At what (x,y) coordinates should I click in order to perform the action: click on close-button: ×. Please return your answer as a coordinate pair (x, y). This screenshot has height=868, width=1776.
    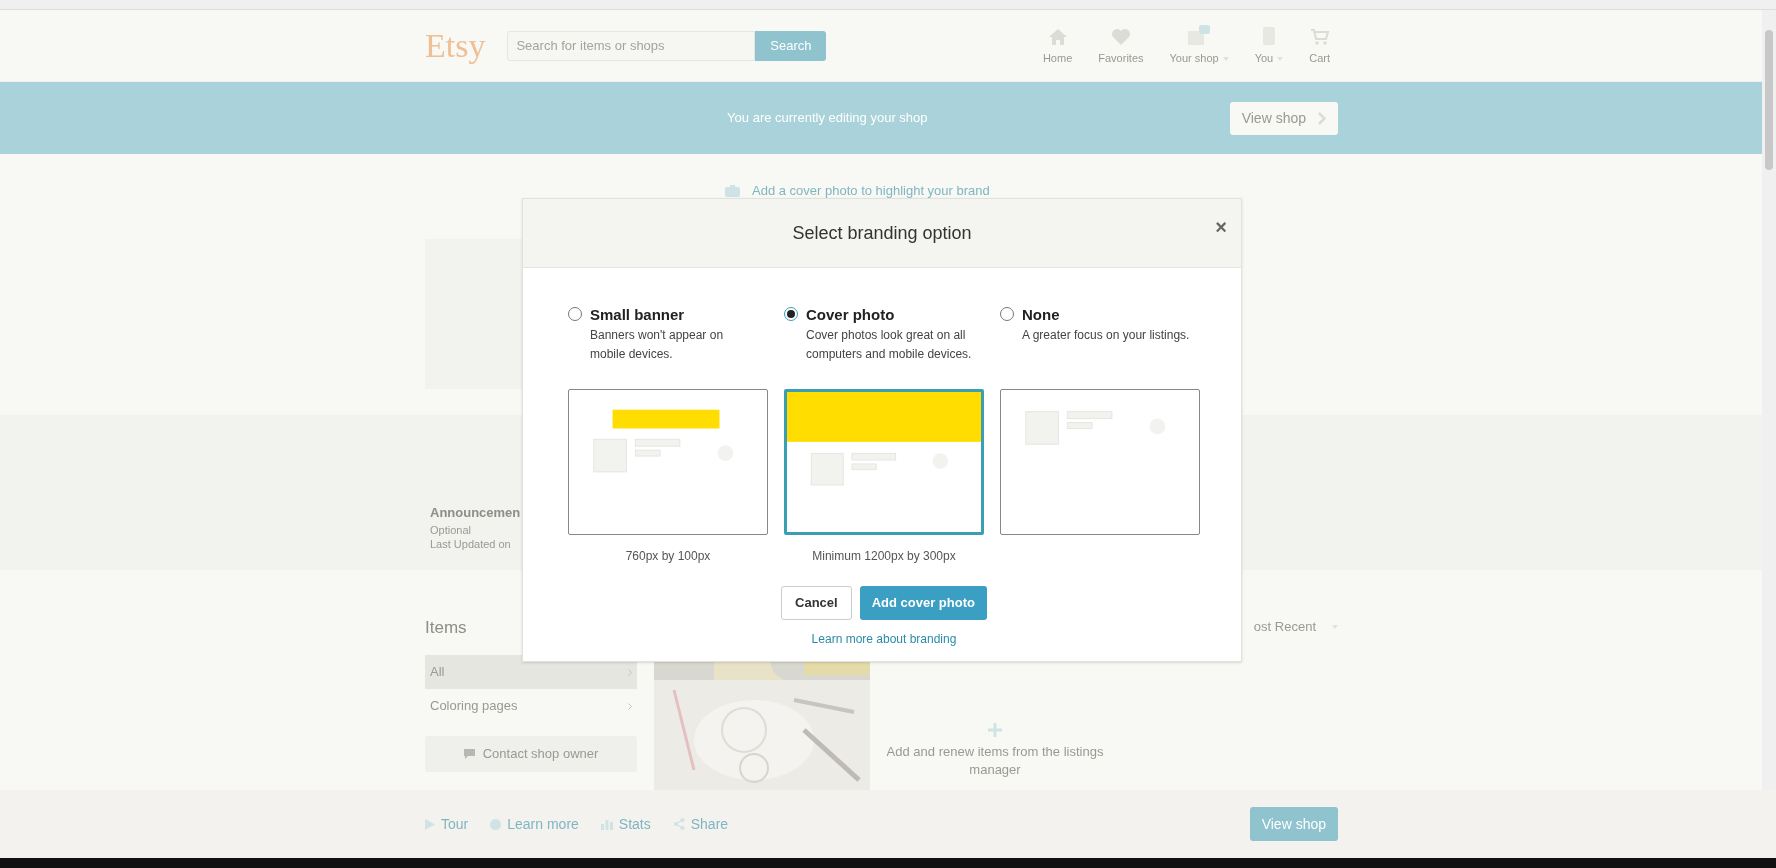
    Looking at the image, I should click on (1221, 227).